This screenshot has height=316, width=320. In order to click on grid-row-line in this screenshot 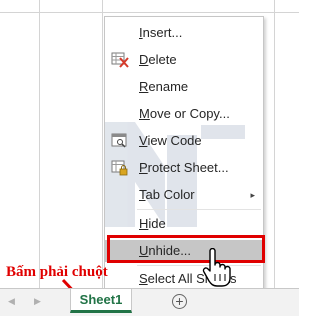, I will do `click(149, 12)`.